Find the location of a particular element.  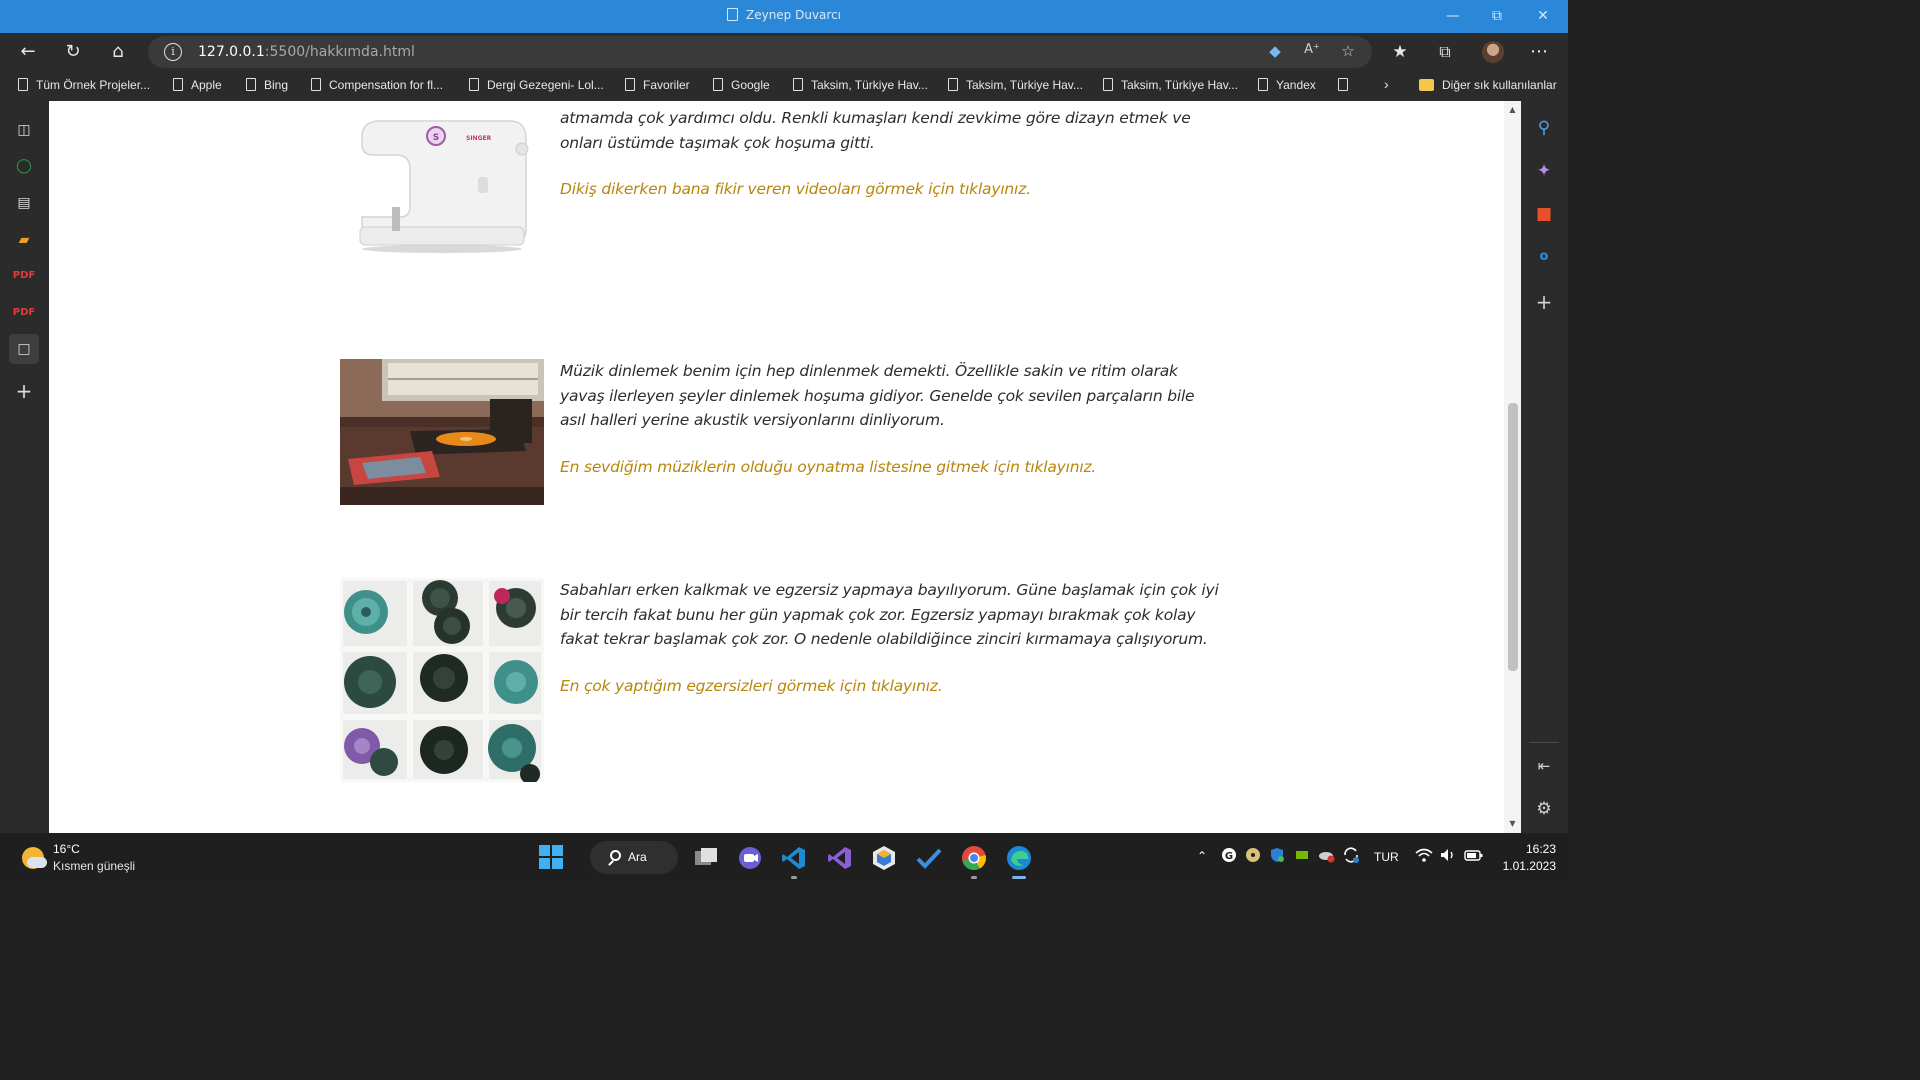

weather-partly-sunny-icon is located at coordinates (34, 858).